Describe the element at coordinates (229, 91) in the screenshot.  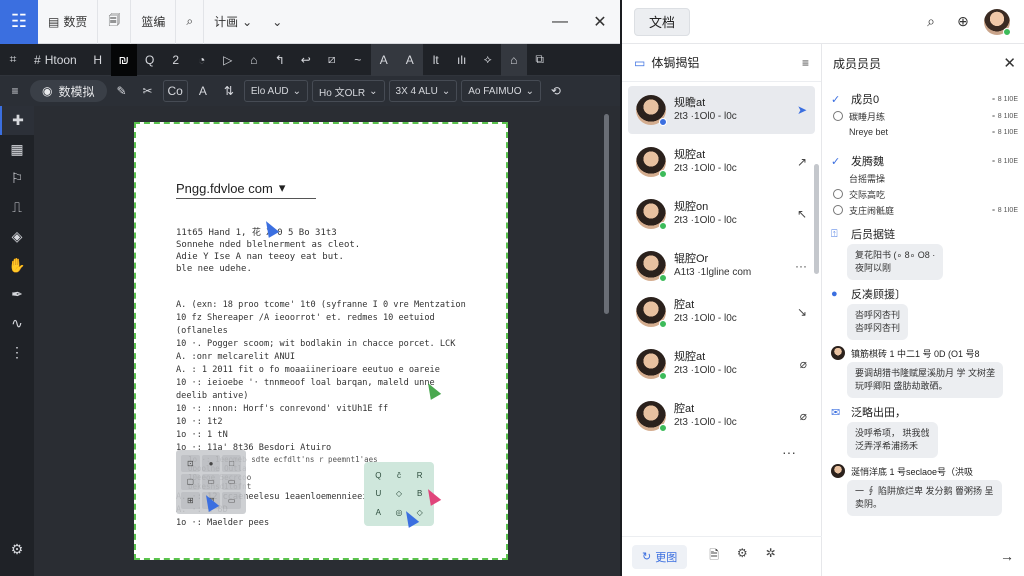
I see `flip-button: ⇅` at that location.